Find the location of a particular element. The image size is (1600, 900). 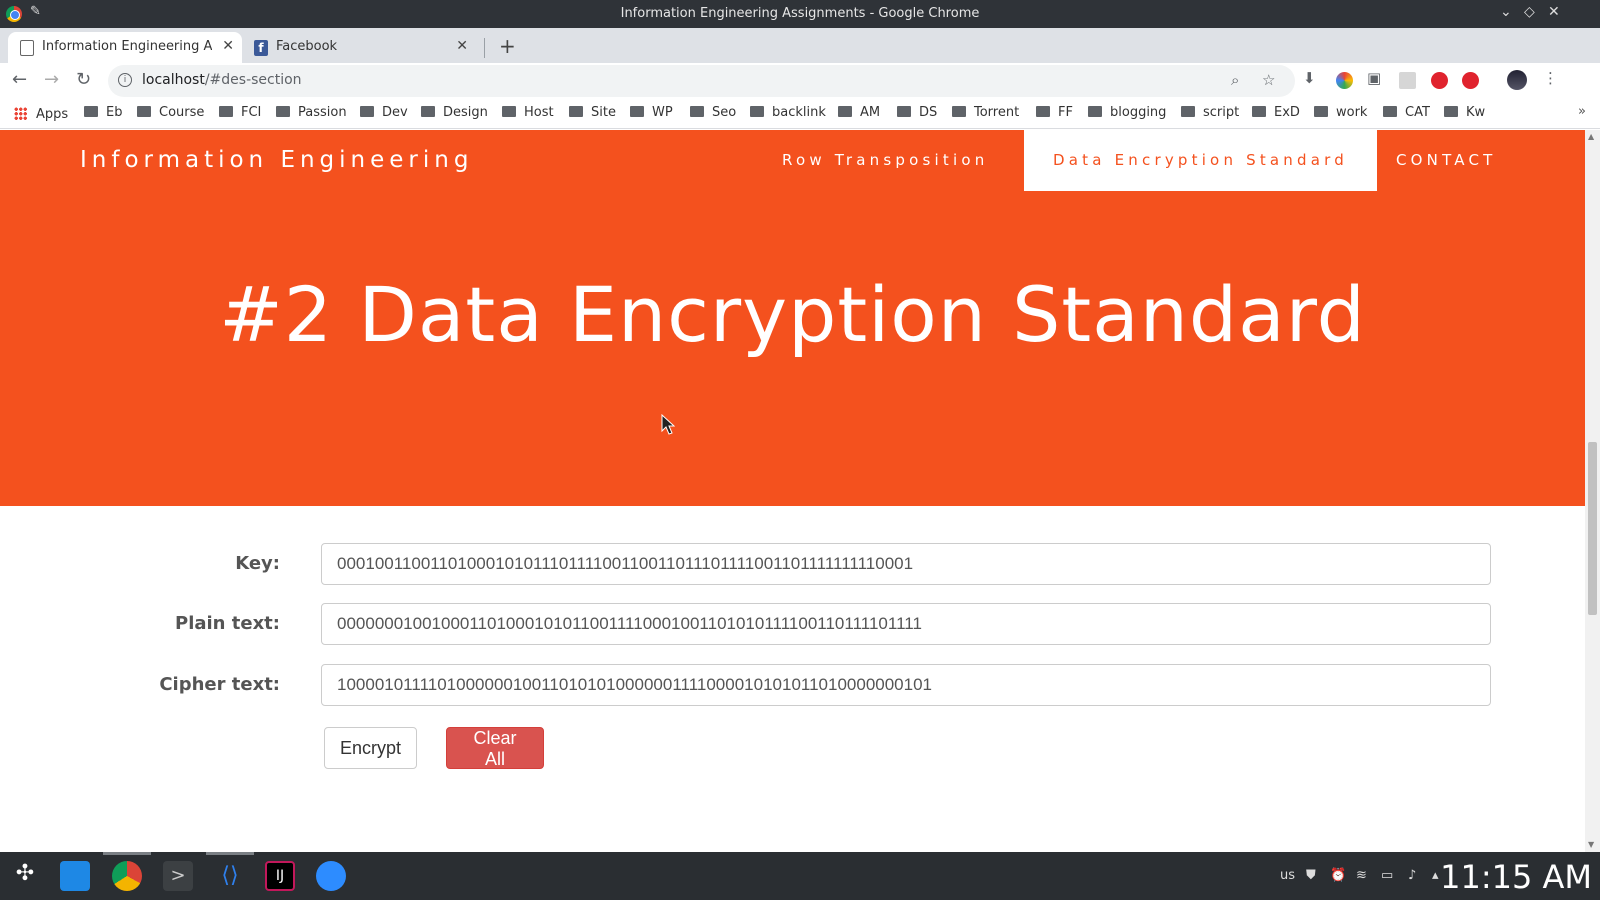

zoom-app-icon is located at coordinates (331, 876).